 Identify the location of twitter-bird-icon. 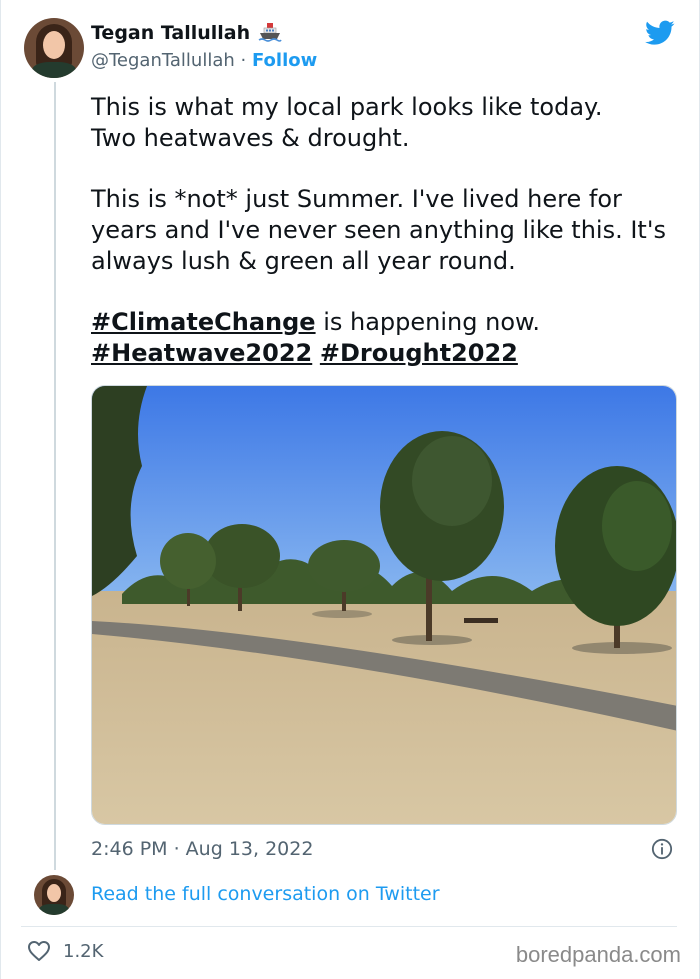
(660, 33).